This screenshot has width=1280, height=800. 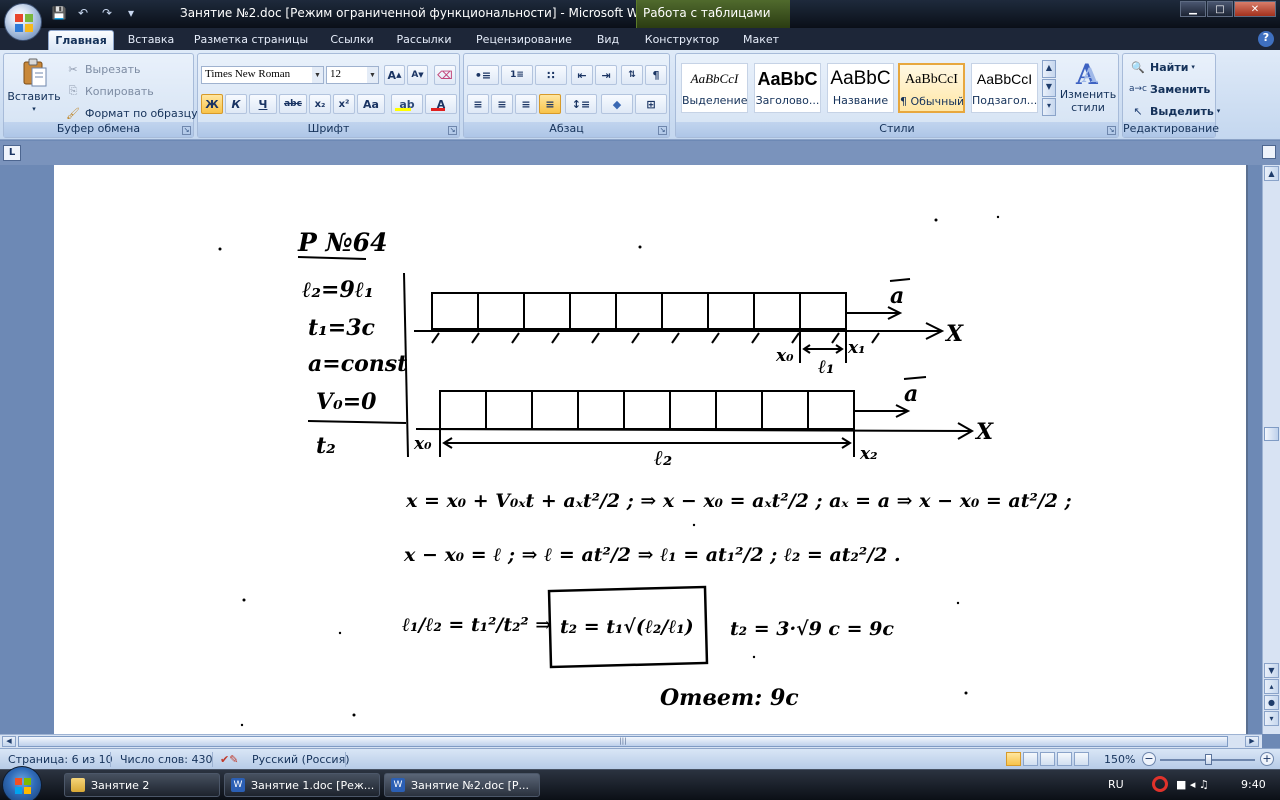 I want to click on underline-button: Ч, so click(x=263, y=104).